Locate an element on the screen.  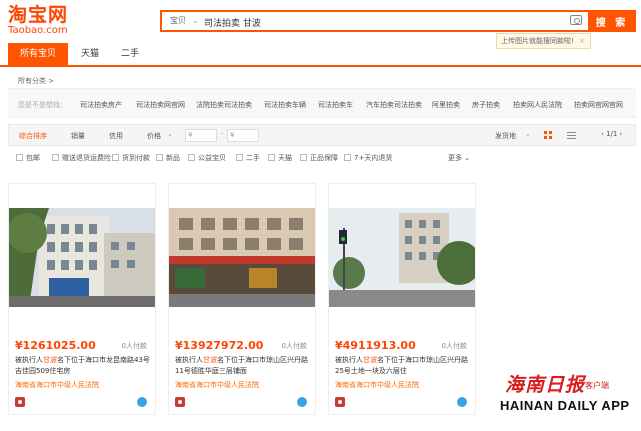
filter-checkbox: 正品保障 is located at coordinates (319, 158).